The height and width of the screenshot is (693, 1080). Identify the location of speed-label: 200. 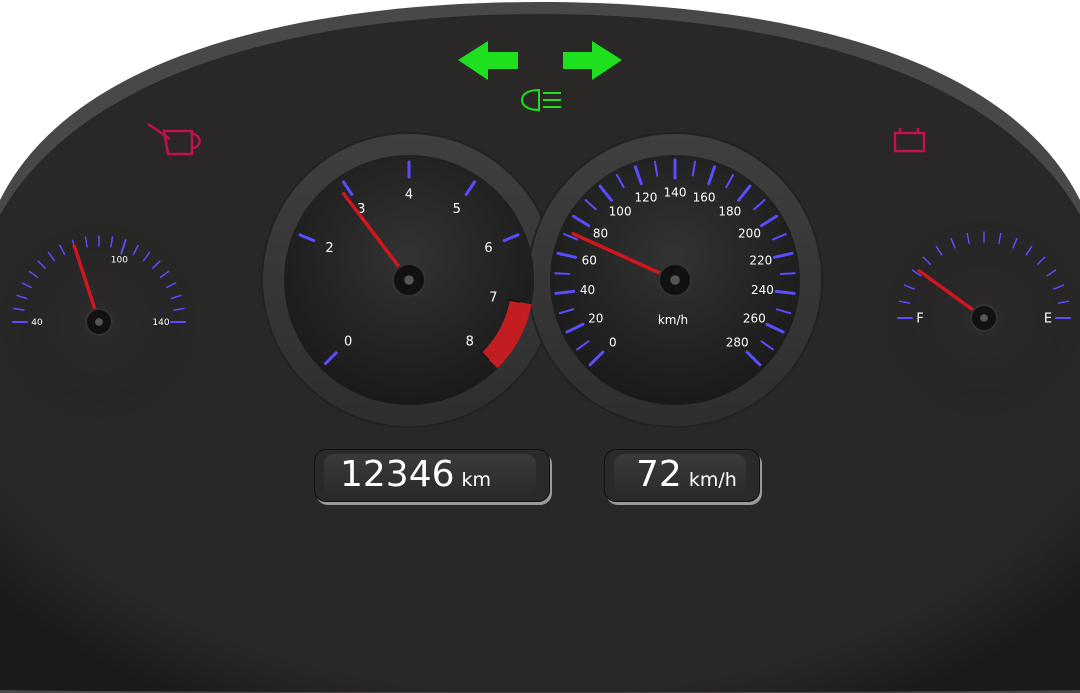
(749, 234).